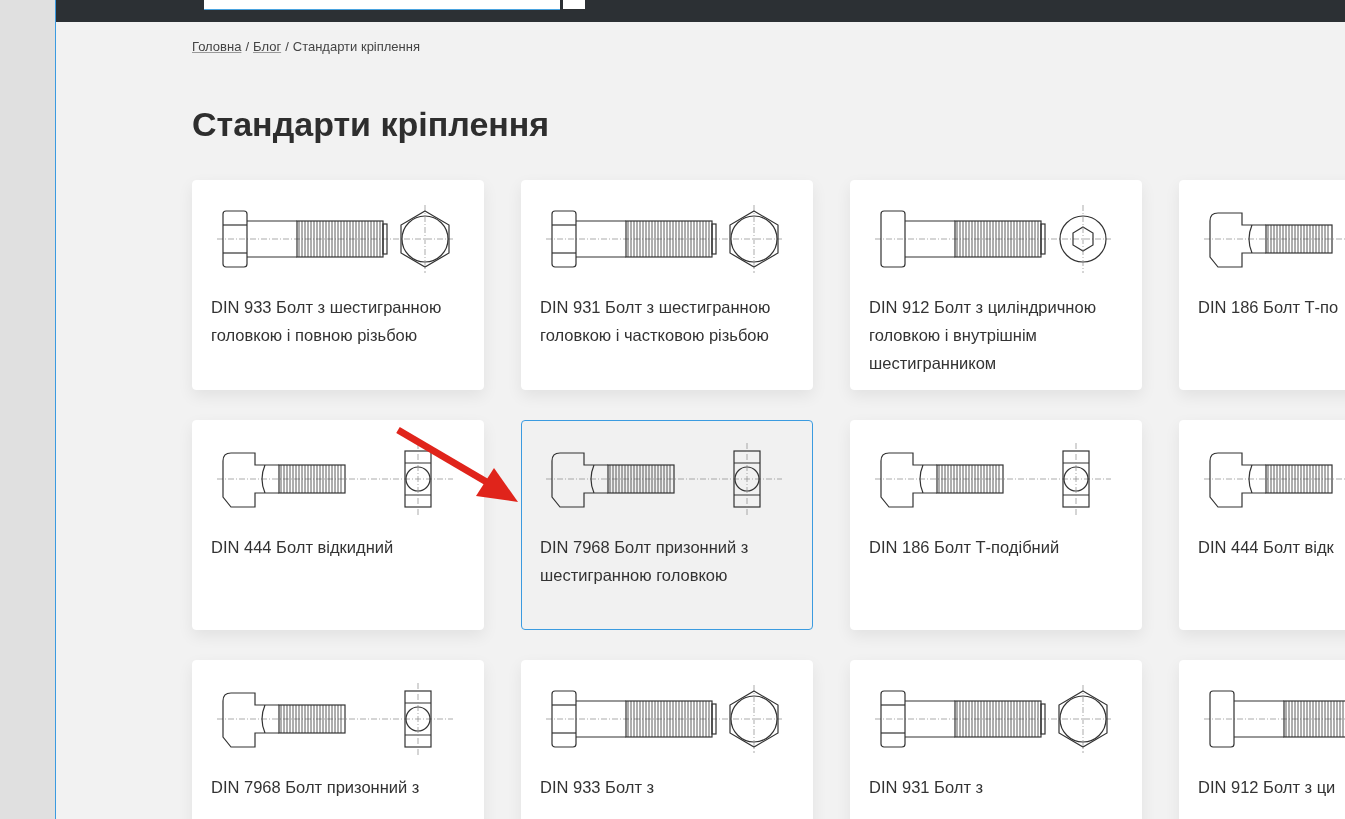 The height and width of the screenshot is (819, 1345). I want to click on page-title: Стандарти кріплення, so click(371, 124).